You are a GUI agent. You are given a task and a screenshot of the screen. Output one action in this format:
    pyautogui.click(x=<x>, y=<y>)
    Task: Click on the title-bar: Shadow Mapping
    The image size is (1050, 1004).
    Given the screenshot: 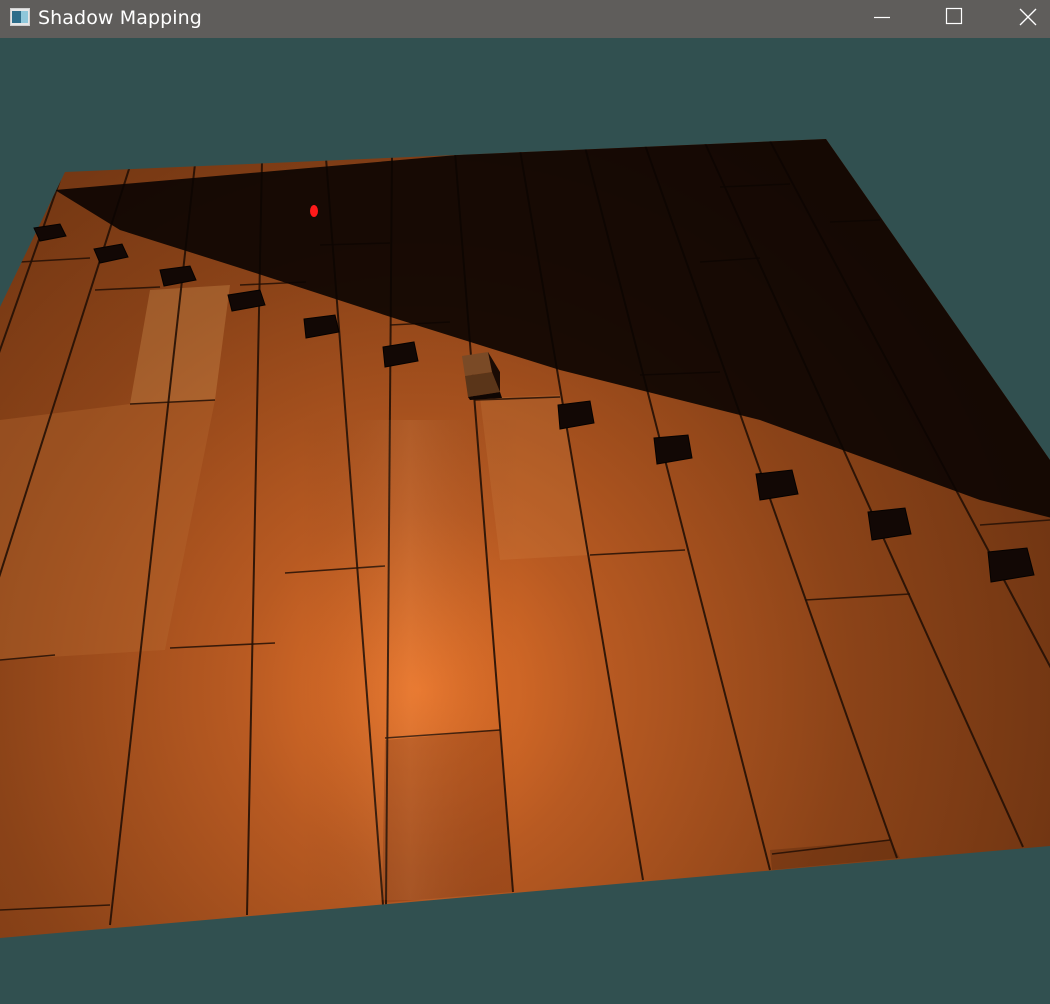 What is the action you would take?
    pyautogui.click(x=525, y=19)
    